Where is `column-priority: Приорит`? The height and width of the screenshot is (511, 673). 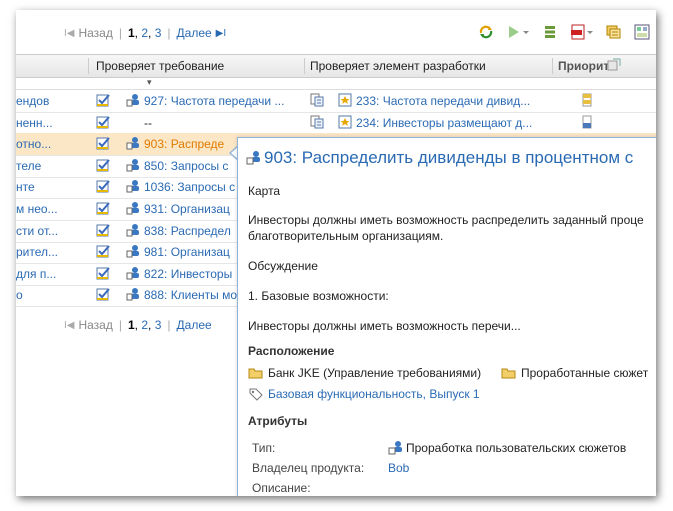
column-priority: Приорит is located at coordinates (583, 66).